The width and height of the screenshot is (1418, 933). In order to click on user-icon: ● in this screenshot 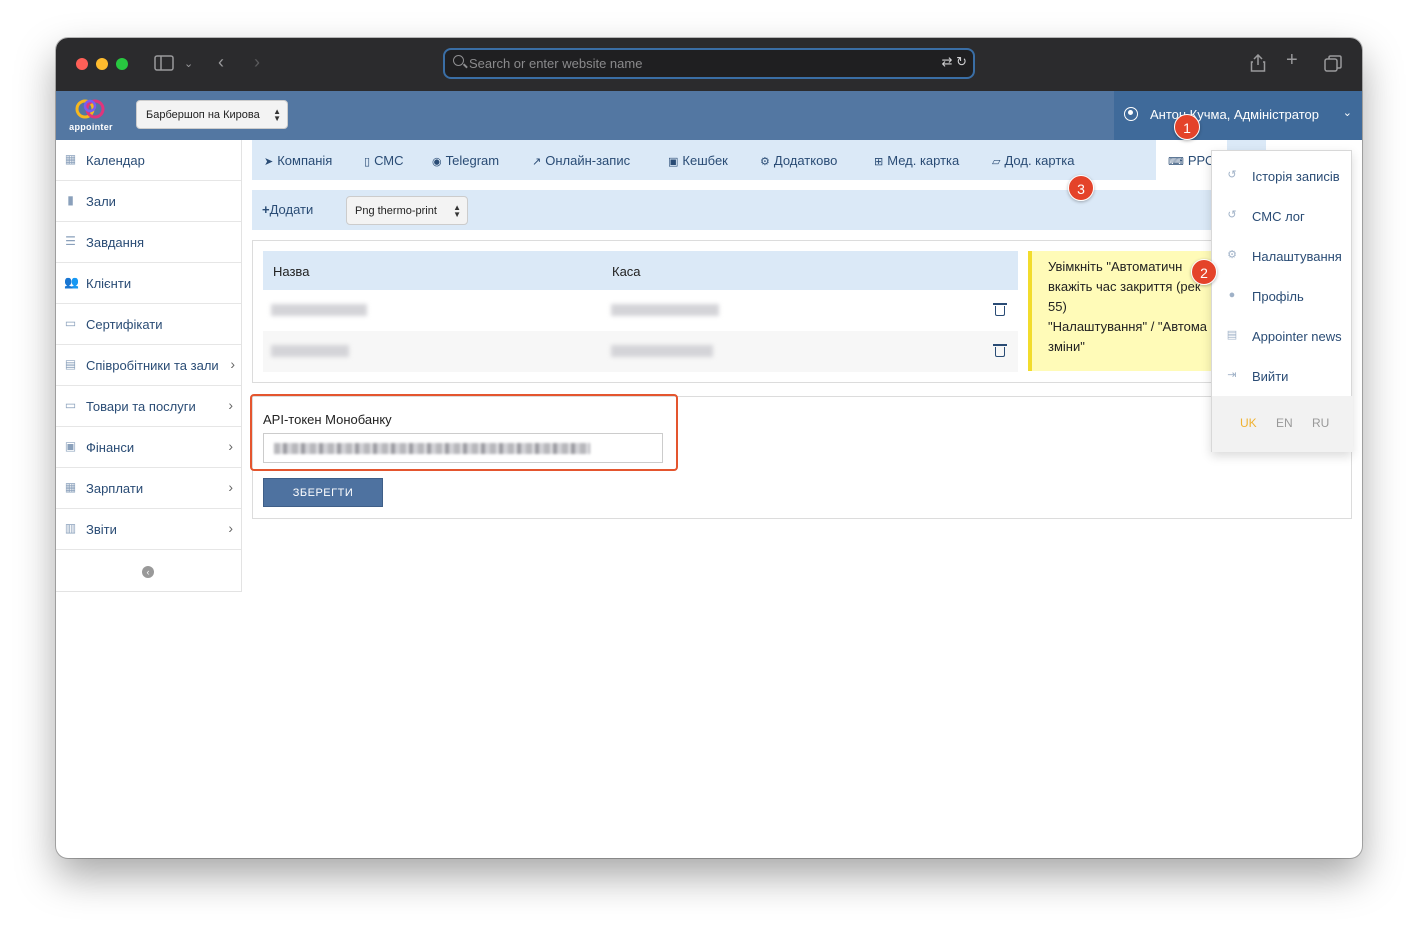, I will do `click(1232, 295)`.